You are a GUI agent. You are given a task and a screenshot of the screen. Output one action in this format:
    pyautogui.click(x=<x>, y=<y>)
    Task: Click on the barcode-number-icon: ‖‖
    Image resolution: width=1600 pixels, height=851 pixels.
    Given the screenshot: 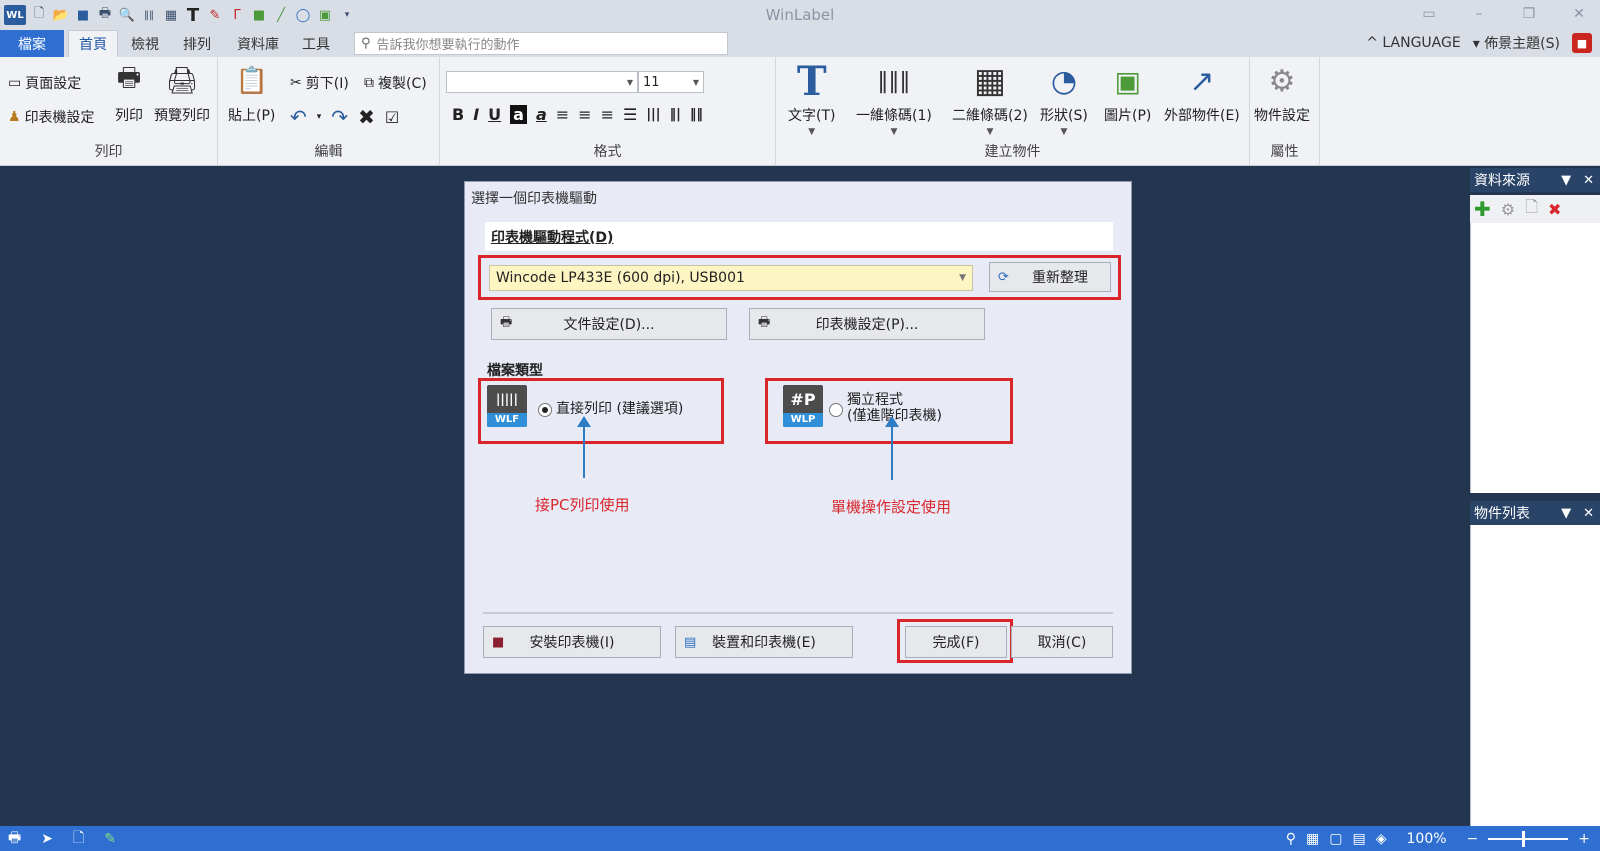 What is the action you would take?
    pyautogui.click(x=696, y=114)
    